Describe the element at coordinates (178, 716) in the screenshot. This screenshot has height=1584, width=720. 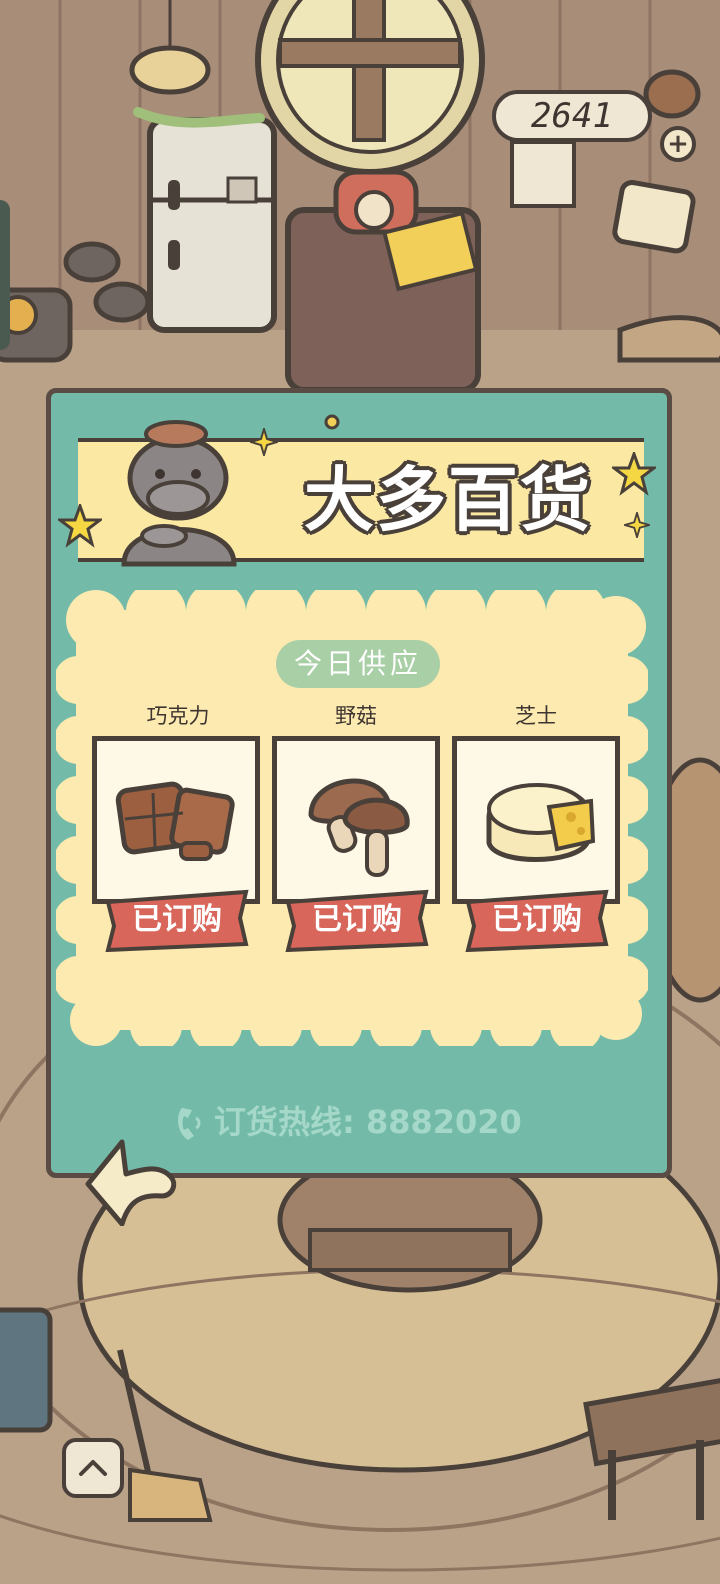
I see `item-name-chocolate: 巧克力` at that location.